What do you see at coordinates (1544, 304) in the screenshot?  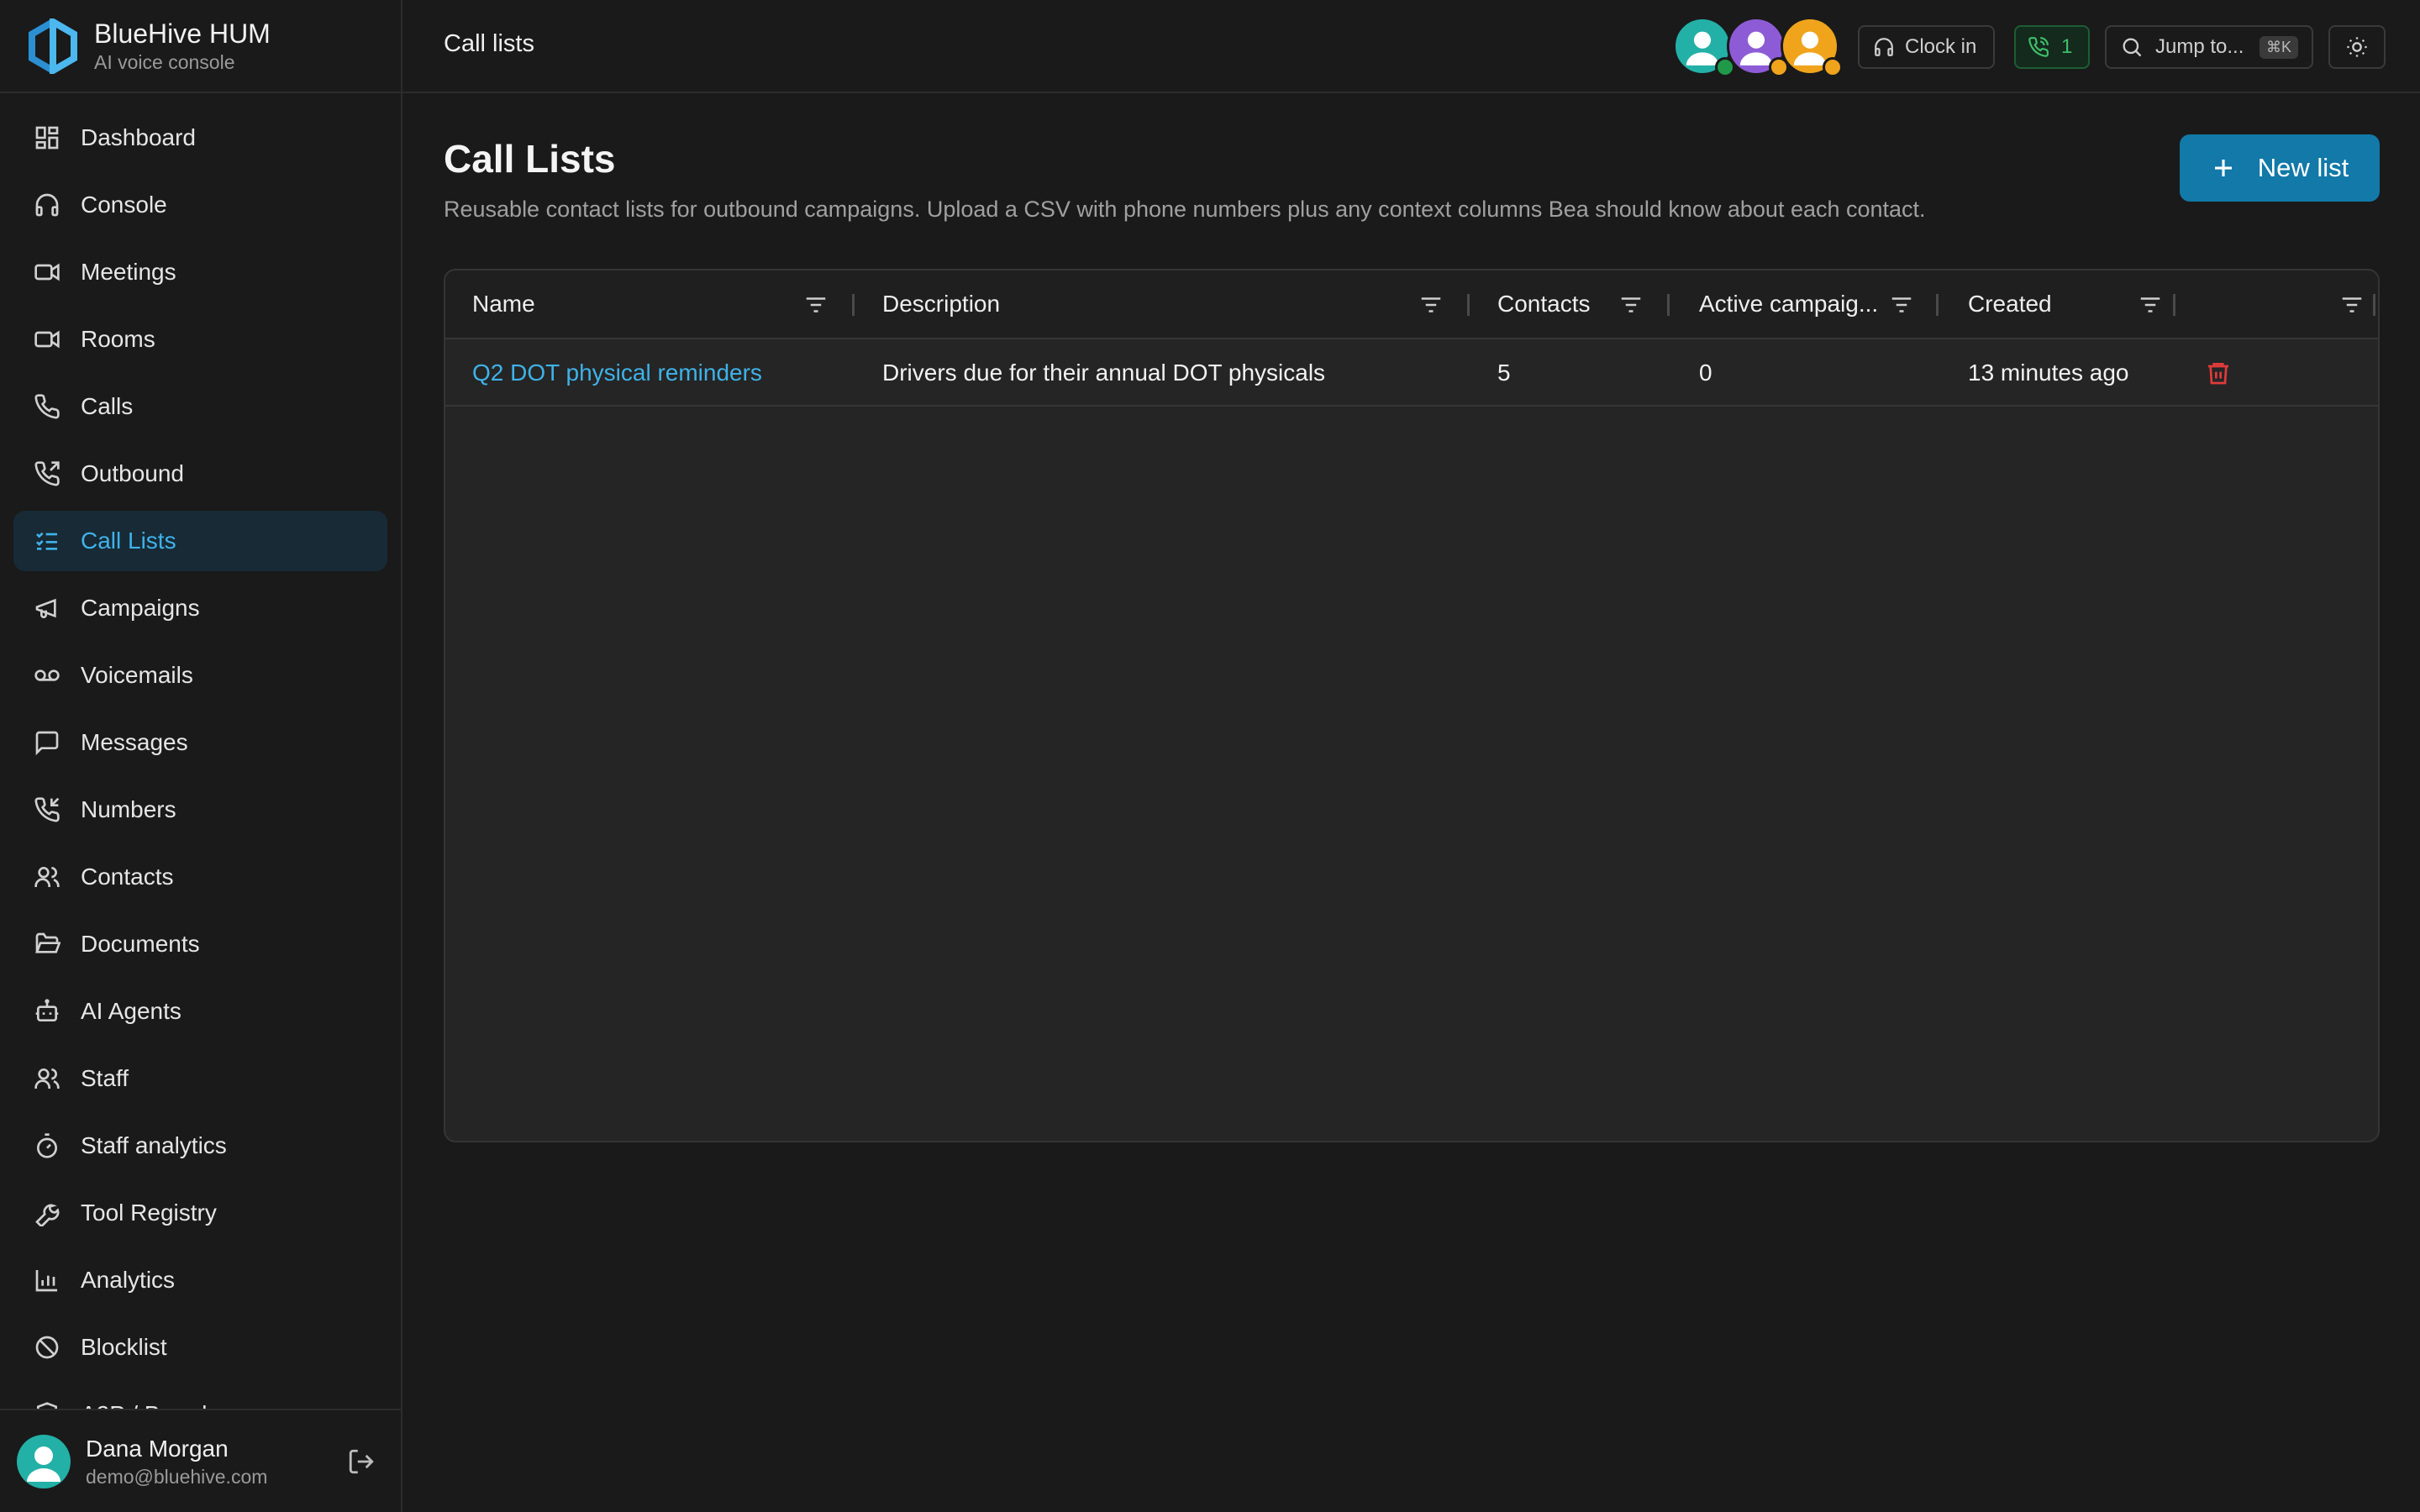 I see `column-header-contacts: Contacts` at bounding box center [1544, 304].